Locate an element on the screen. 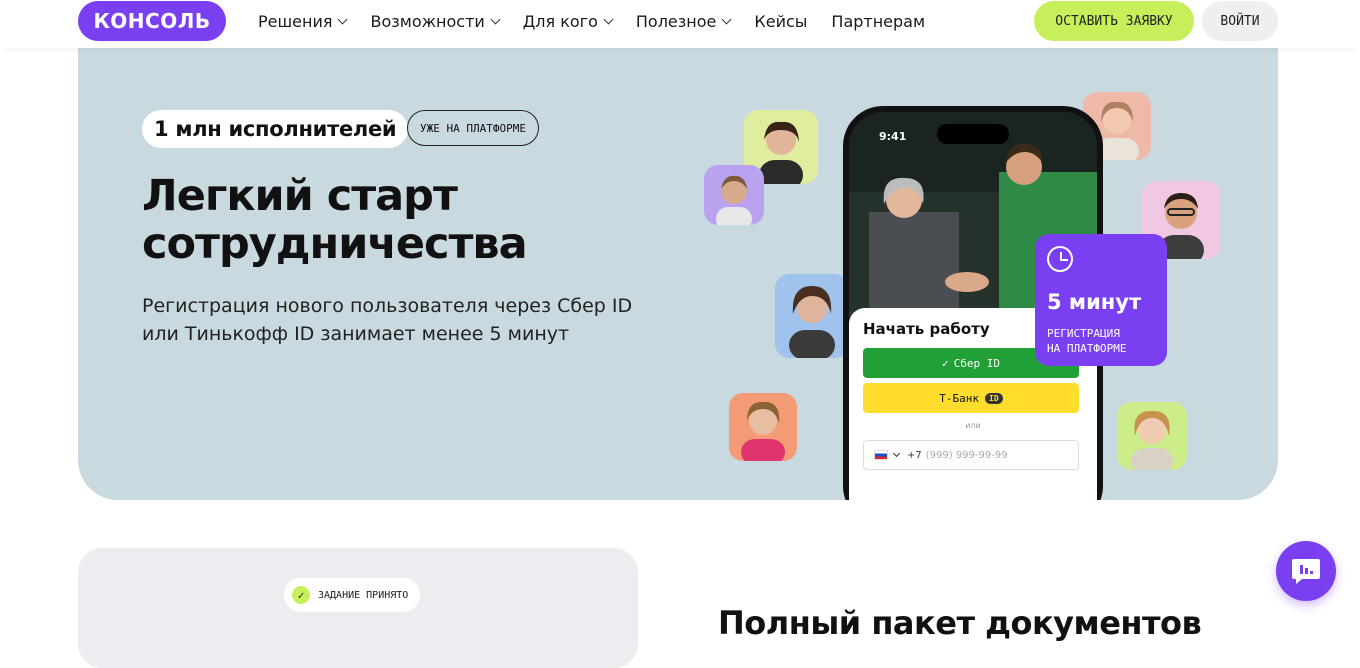 Image resolution: width=1360 pixels, height=668 pixels. nav-item-solutions: Решения is located at coordinates (303, 21).